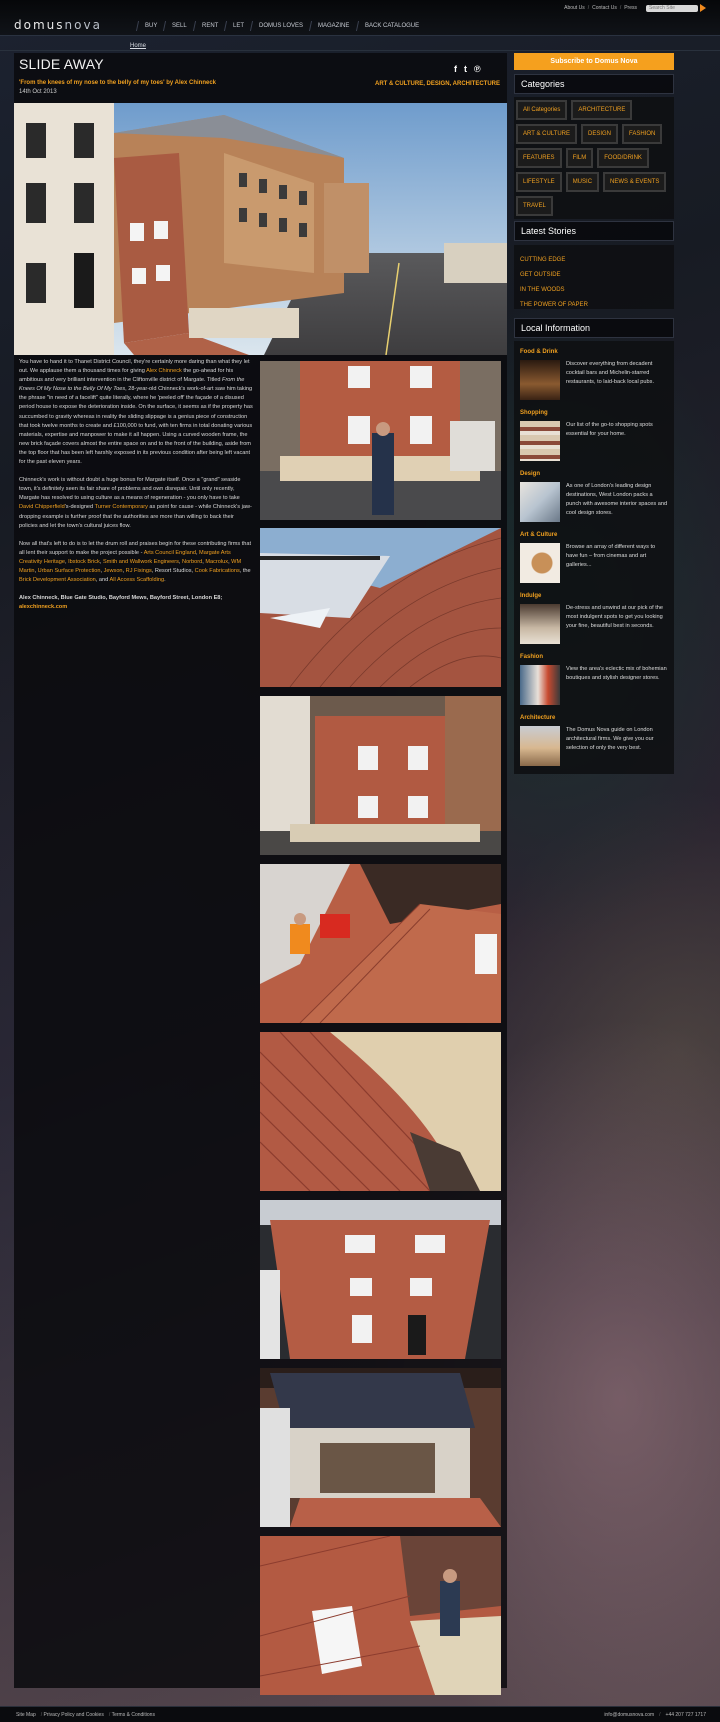  I want to click on category-all: All Categories, so click(542, 110).